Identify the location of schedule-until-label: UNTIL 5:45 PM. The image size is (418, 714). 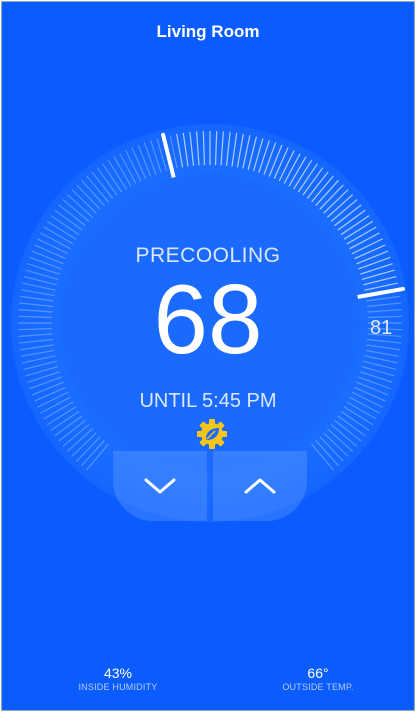
(208, 401).